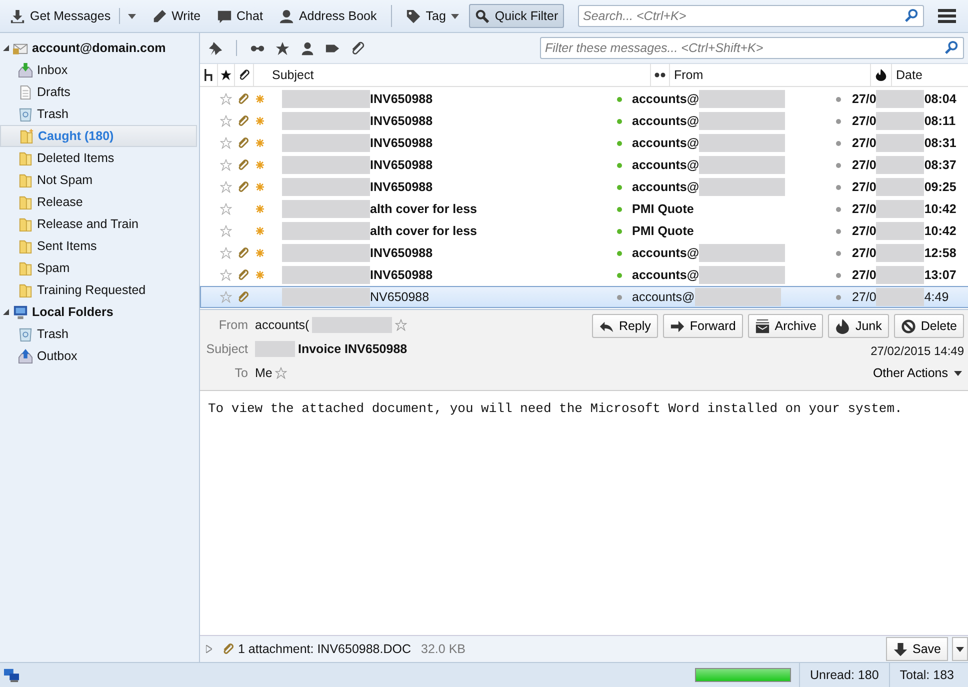 The height and width of the screenshot is (687, 968). What do you see at coordinates (327, 16) in the screenshot?
I see `toolbar-button: Address Book` at bounding box center [327, 16].